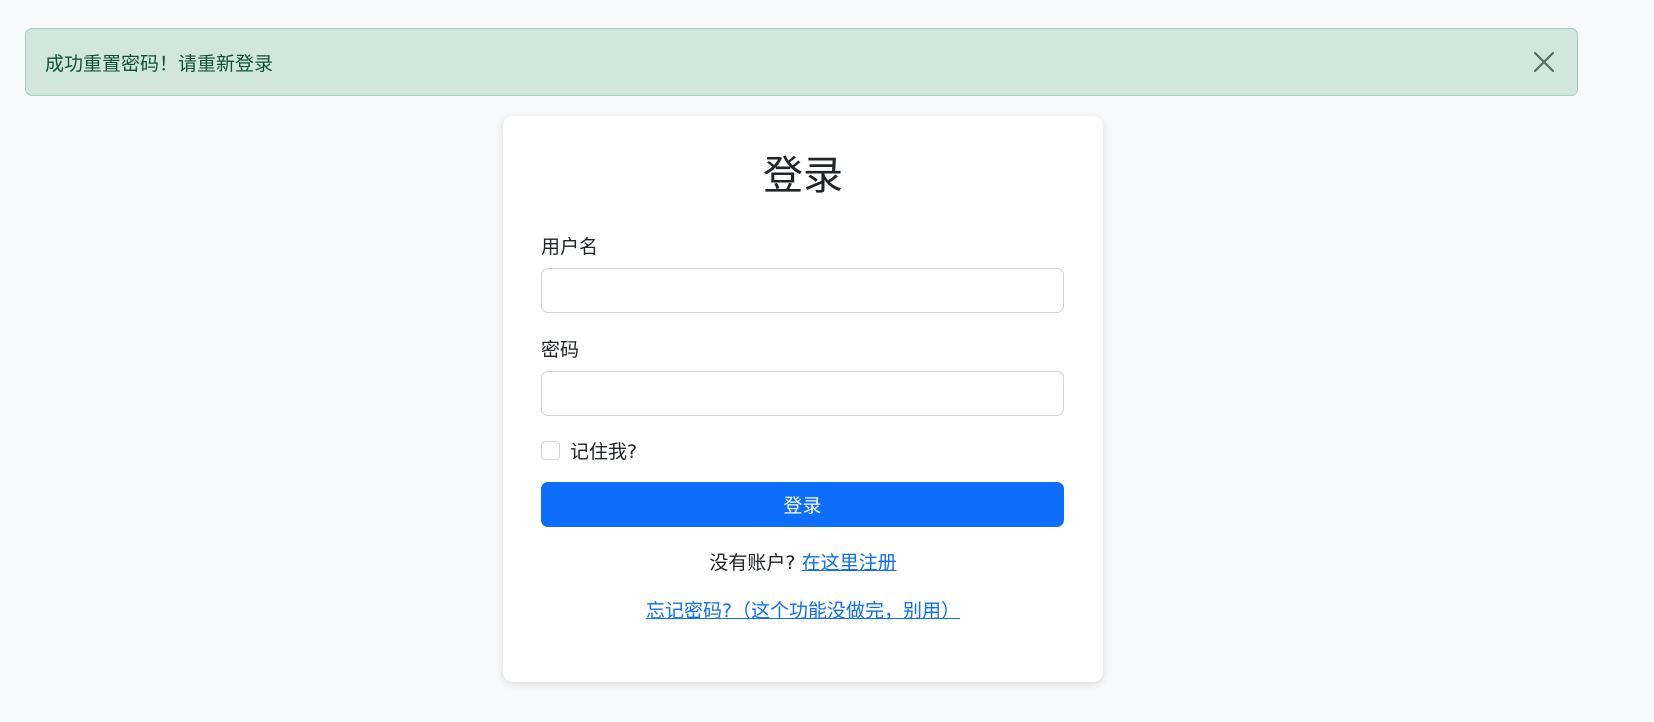 This screenshot has height=722, width=1654. I want to click on remember-me-checkbox, so click(550, 450).